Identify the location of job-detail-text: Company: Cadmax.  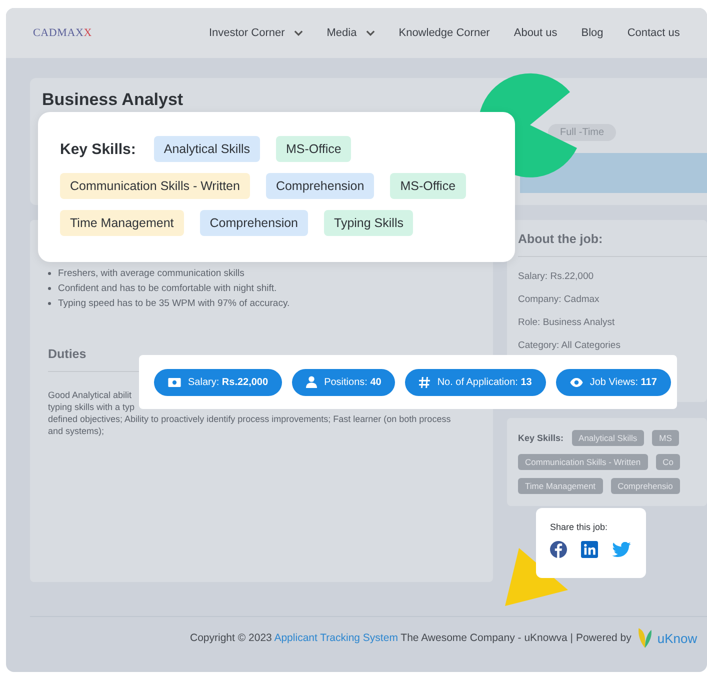
(559, 300).